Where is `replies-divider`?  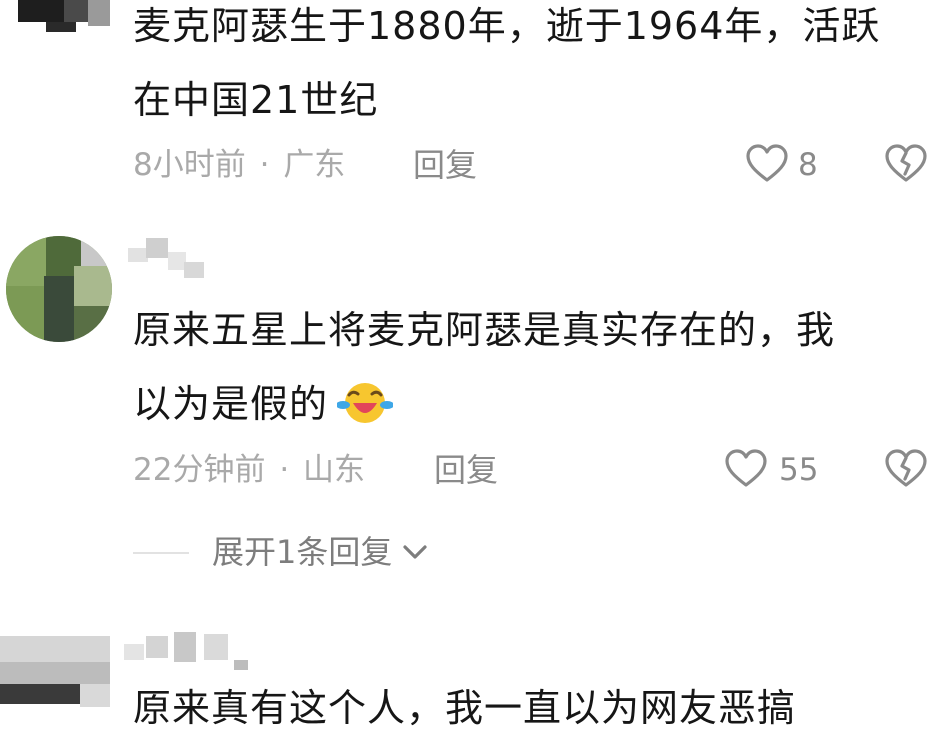
replies-divider is located at coordinates (161, 553).